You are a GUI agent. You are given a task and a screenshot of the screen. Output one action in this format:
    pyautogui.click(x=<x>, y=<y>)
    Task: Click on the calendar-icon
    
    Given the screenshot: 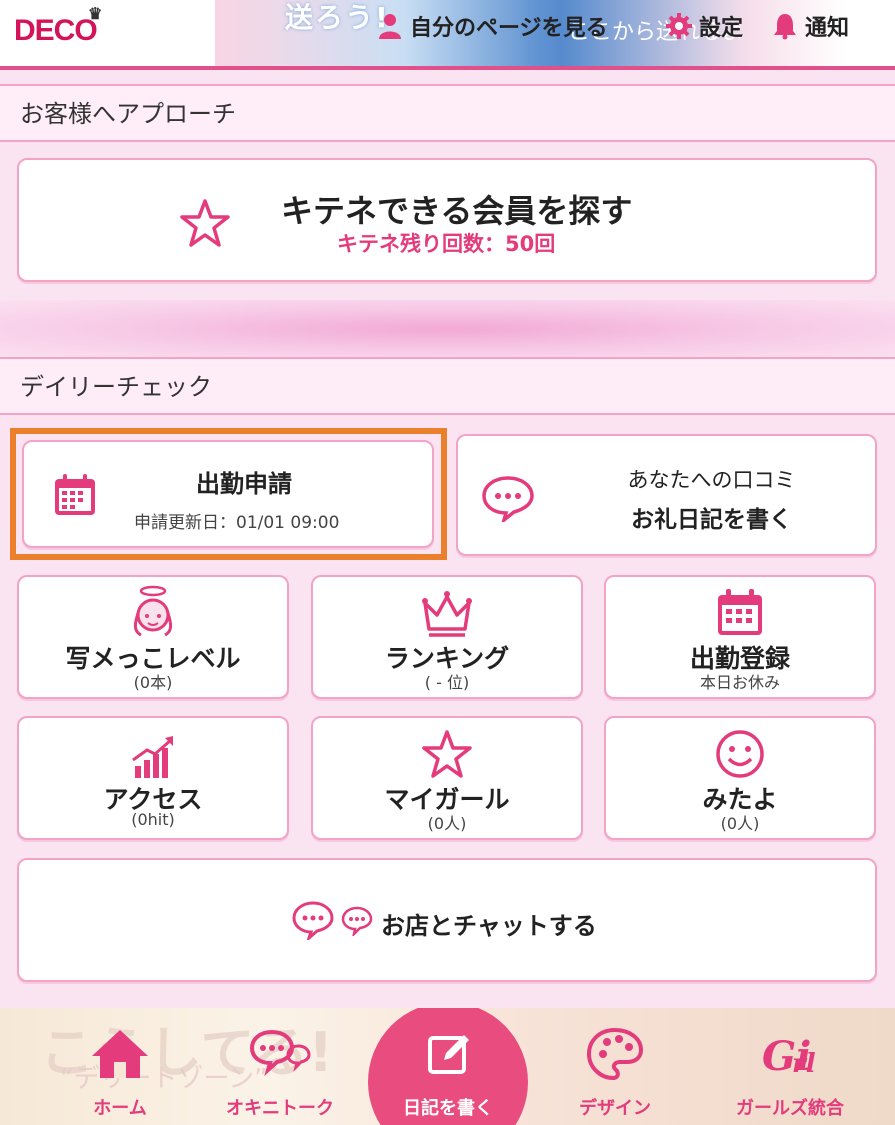 What is the action you would take?
    pyautogui.click(x=740, y=612)
    